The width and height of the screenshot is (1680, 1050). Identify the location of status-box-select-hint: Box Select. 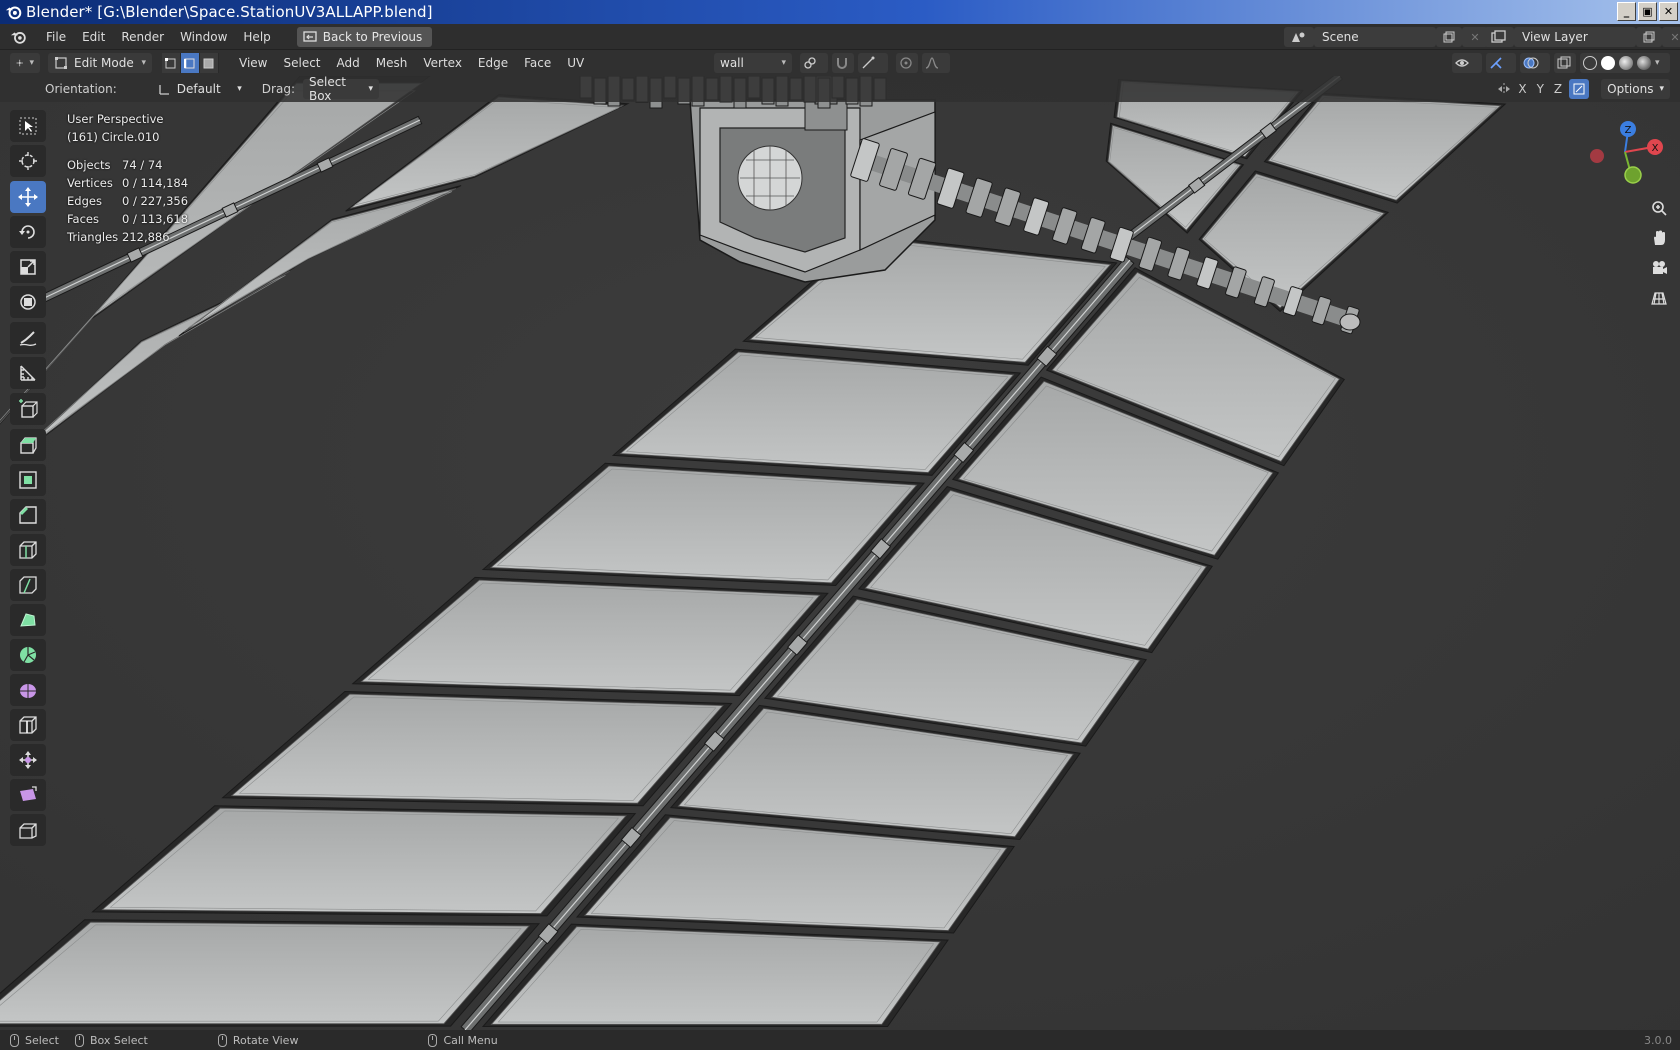
(111, 1040).